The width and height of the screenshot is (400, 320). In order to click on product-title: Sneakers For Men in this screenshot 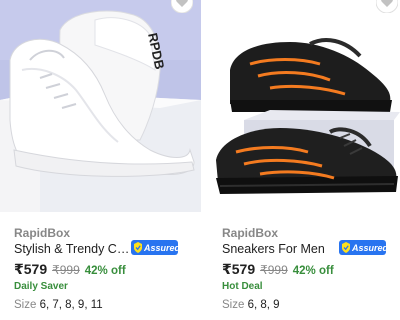, I will do `click(273, 249)`.